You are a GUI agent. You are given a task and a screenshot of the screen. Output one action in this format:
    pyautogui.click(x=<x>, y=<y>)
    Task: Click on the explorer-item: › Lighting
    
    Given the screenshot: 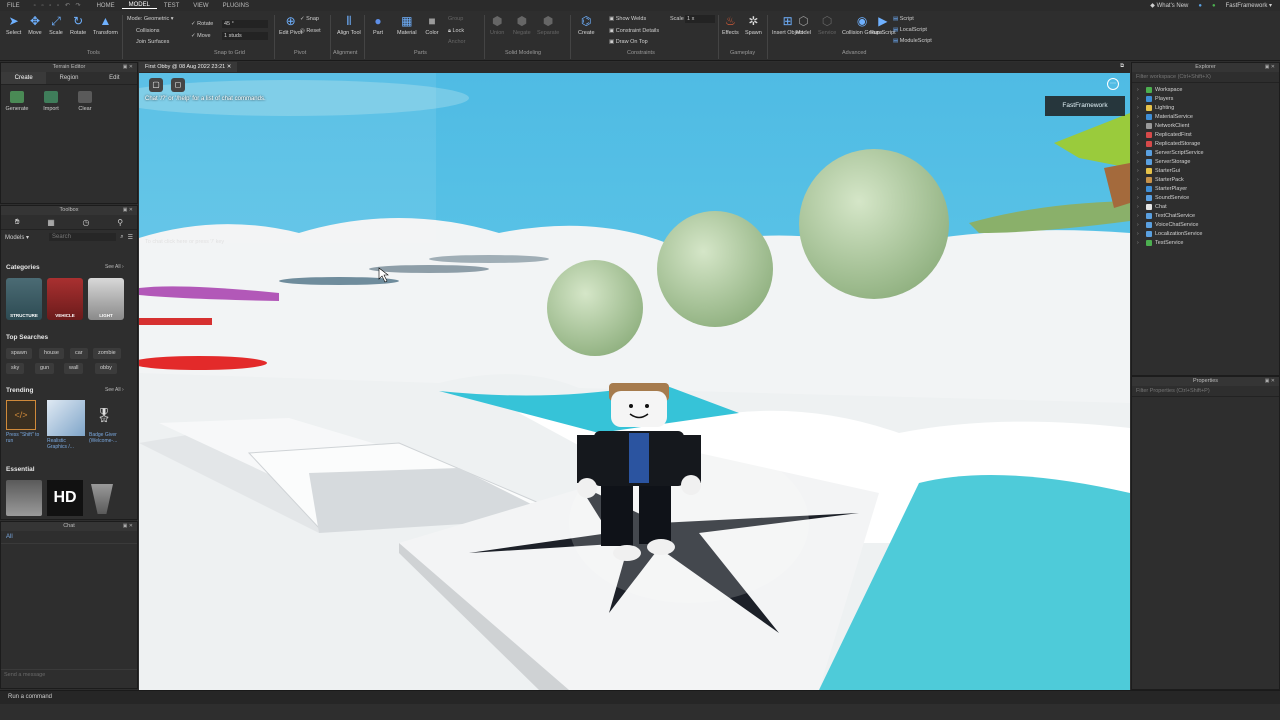 What is the action you would take?
    pyautogui.click(x=1205, y=107)
    